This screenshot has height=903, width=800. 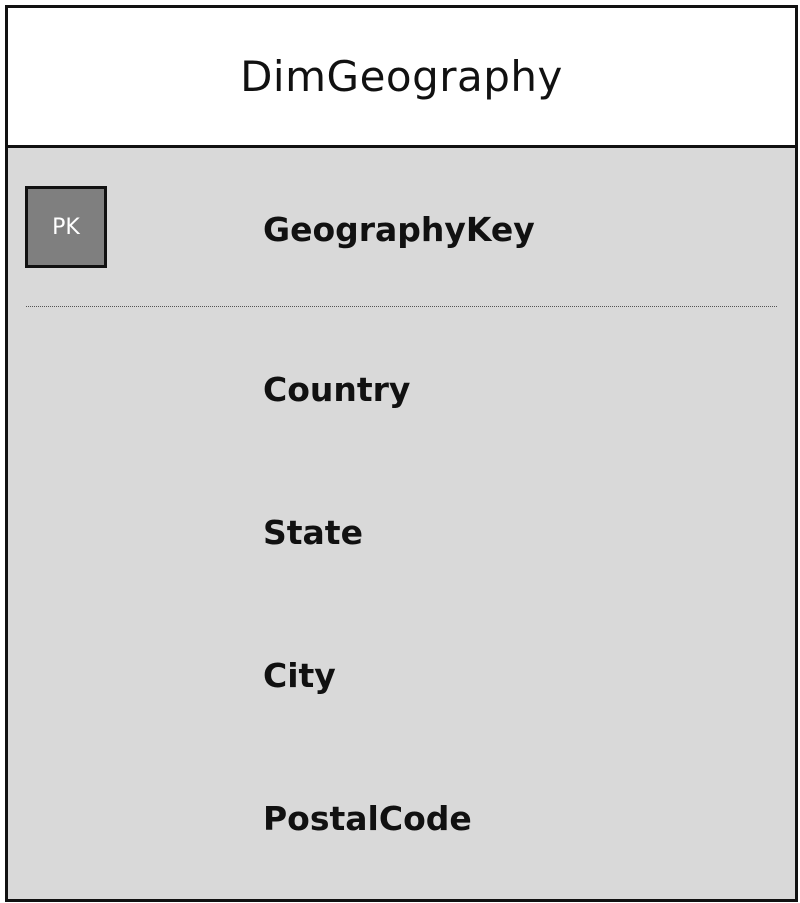 I want to click on entity-title: DimGeography, so click(x=401, y=76).